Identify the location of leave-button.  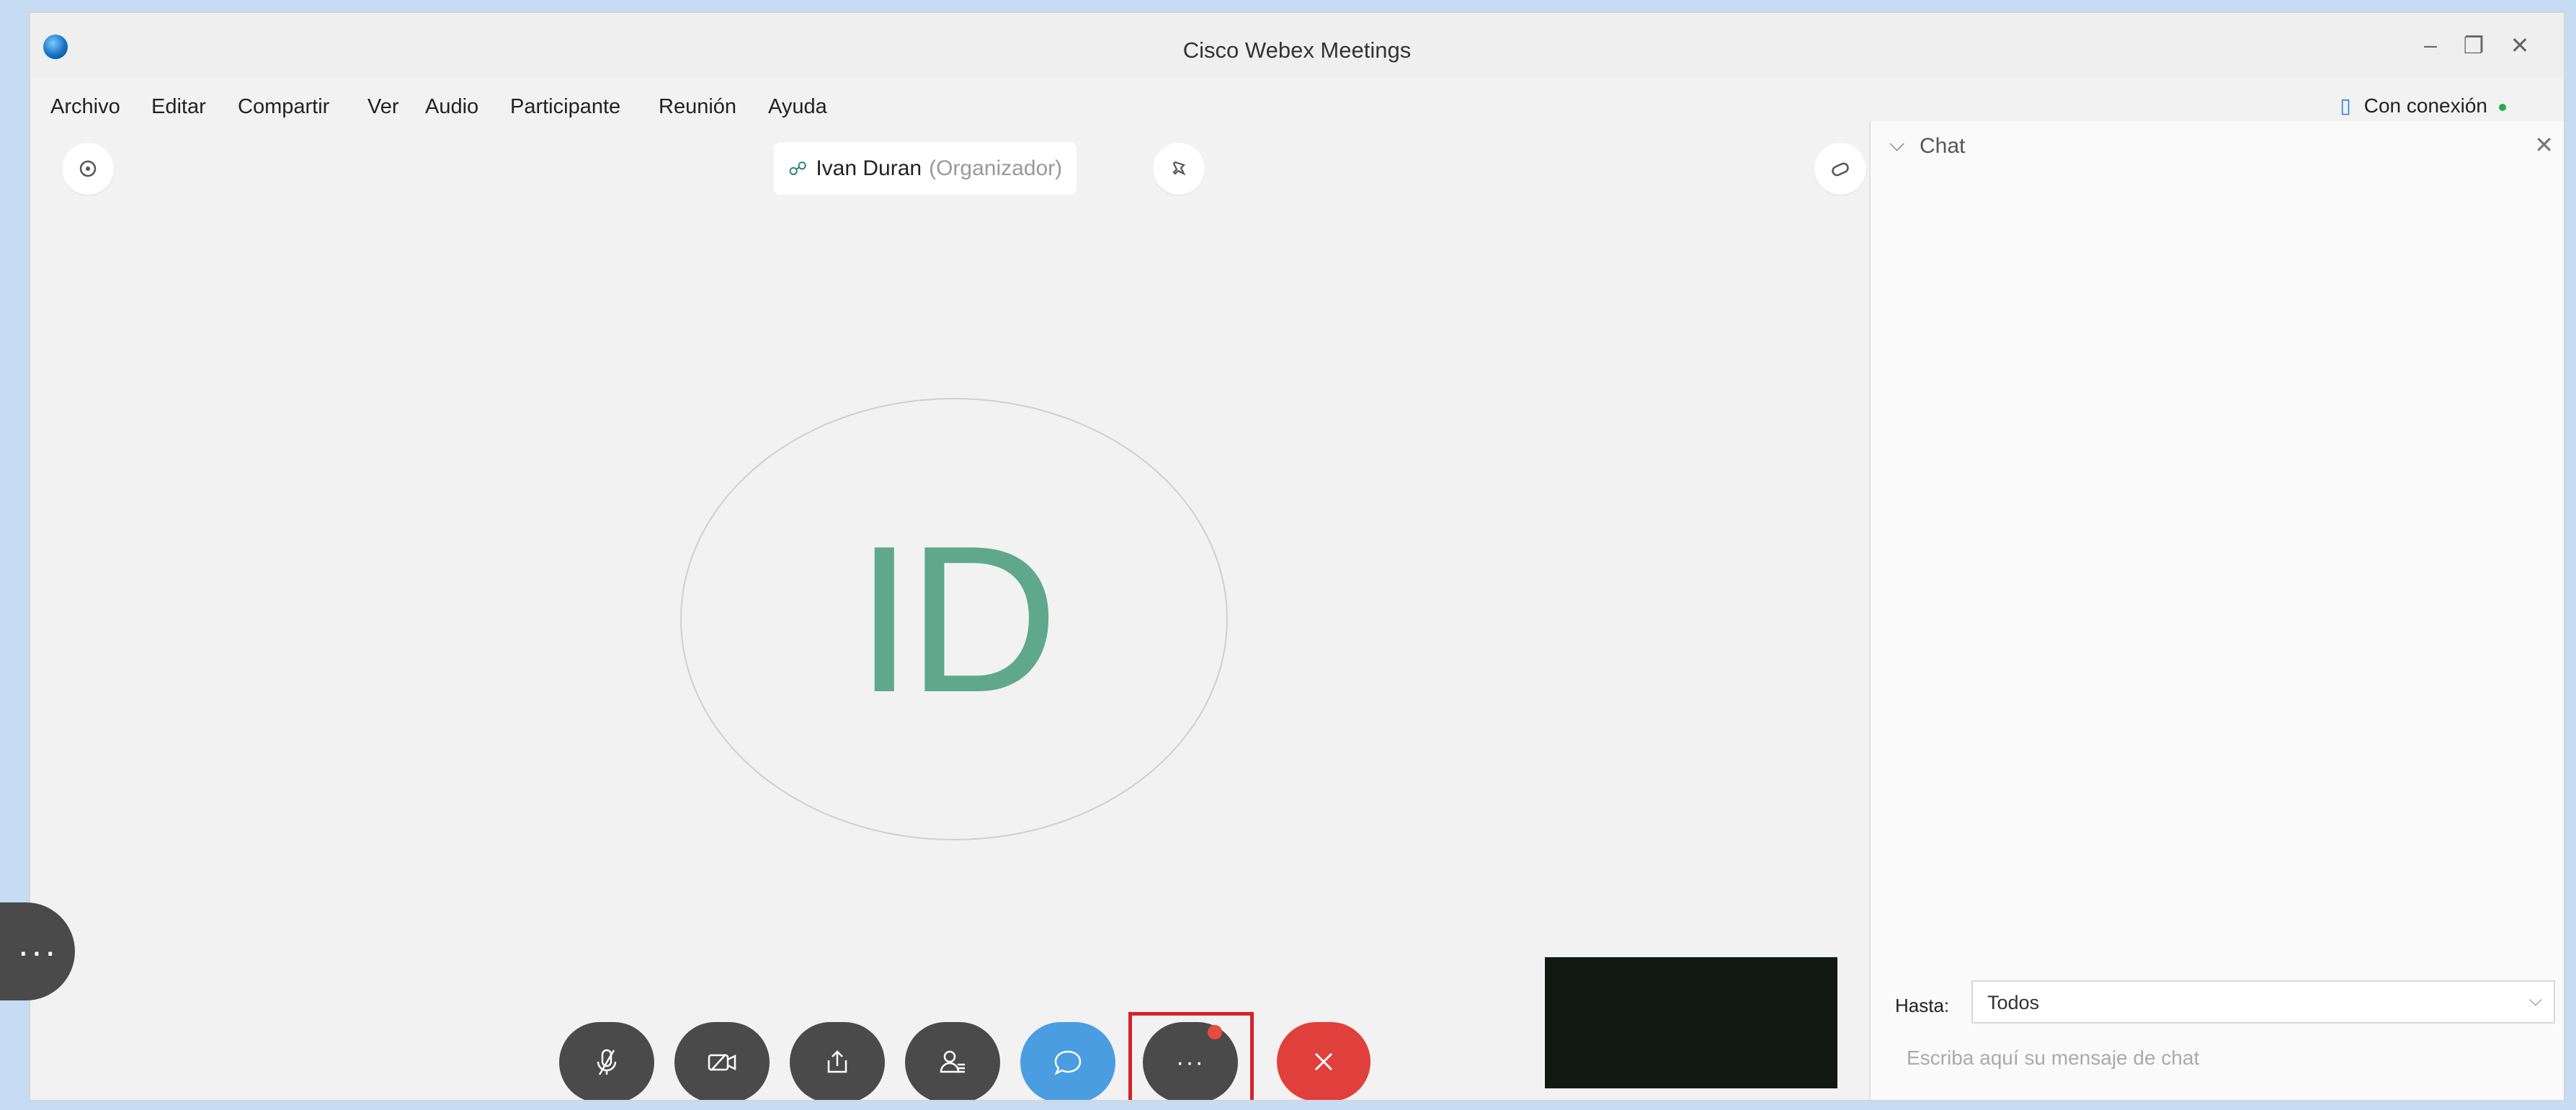
(1324, 1061).